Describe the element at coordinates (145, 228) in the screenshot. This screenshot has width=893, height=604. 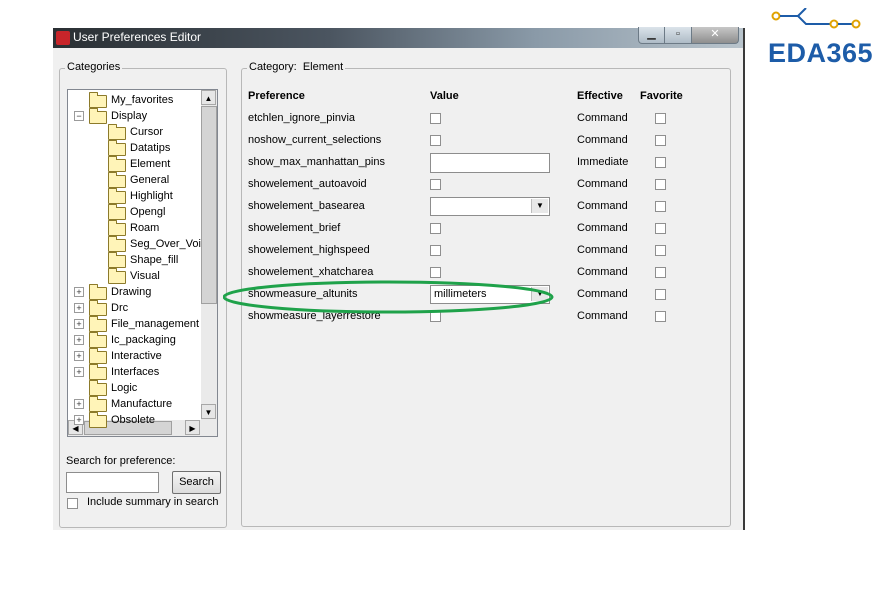
I see `tree-item-label: Roam` at that location.